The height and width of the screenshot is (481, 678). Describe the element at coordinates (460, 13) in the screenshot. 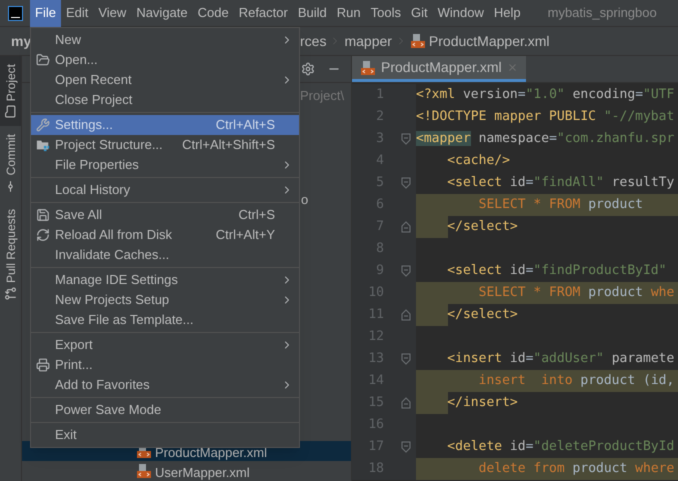

I see `menu-bar-item: Window` at that location.